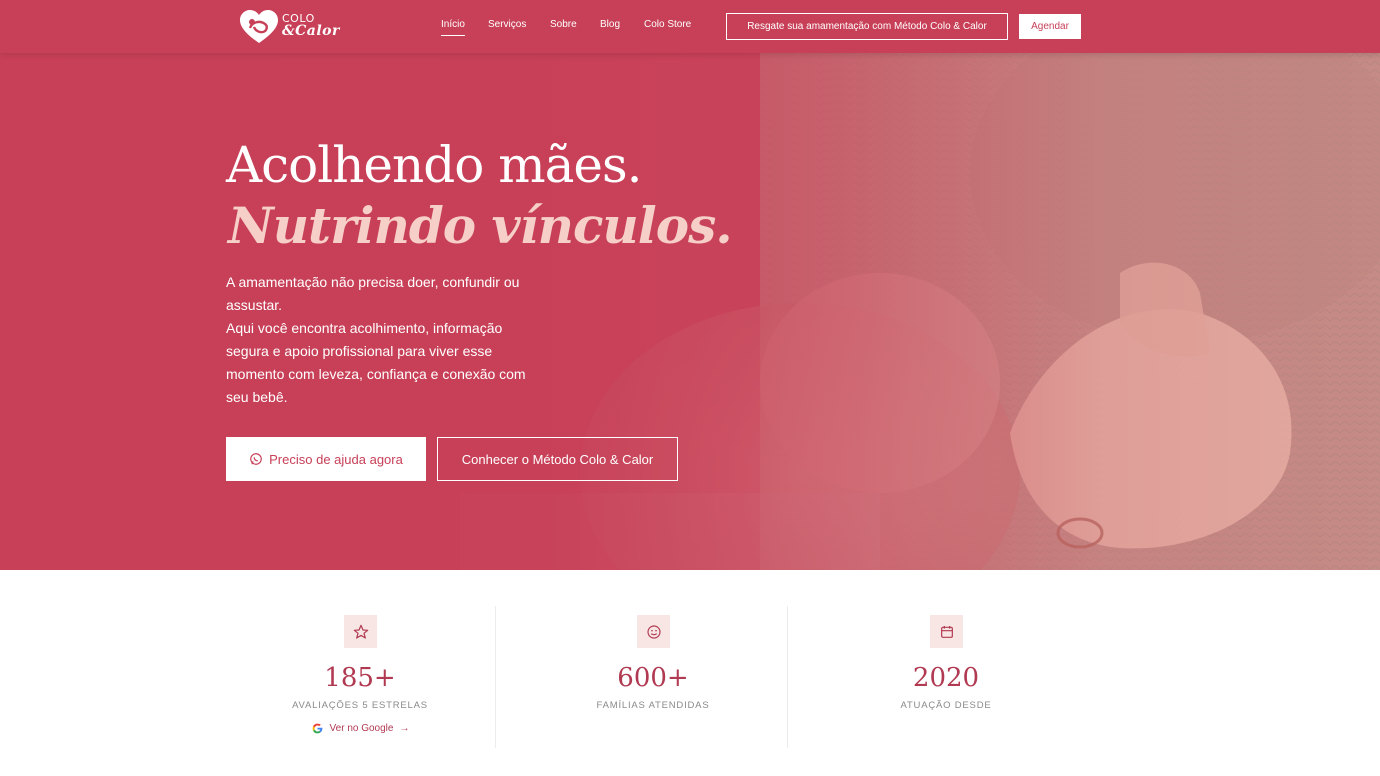 The height and width of the screenshot is (776, 1380). I want to click on arrow-right-icon: →, so click(404, 728).